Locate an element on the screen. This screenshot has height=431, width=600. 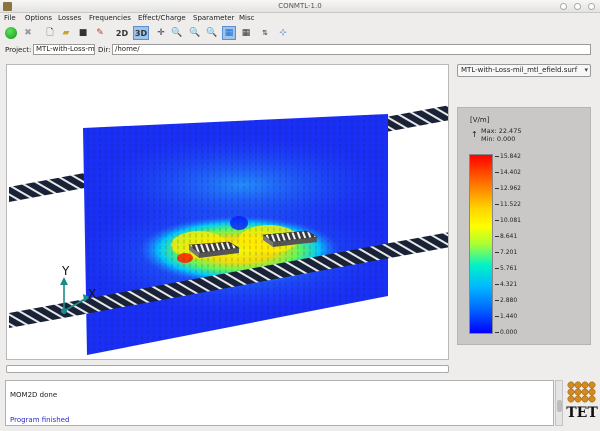
y-axis-label: Y is located at coordinates (66, 271).